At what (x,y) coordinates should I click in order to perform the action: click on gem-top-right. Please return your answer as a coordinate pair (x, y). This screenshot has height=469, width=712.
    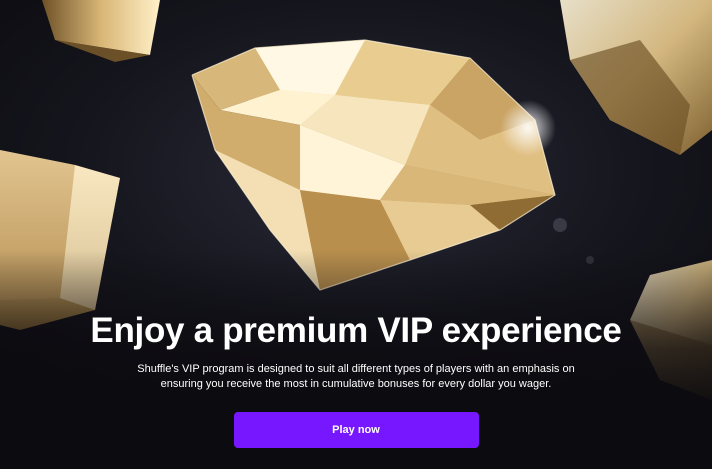
    Looking at the image, I should click on (636, 77).